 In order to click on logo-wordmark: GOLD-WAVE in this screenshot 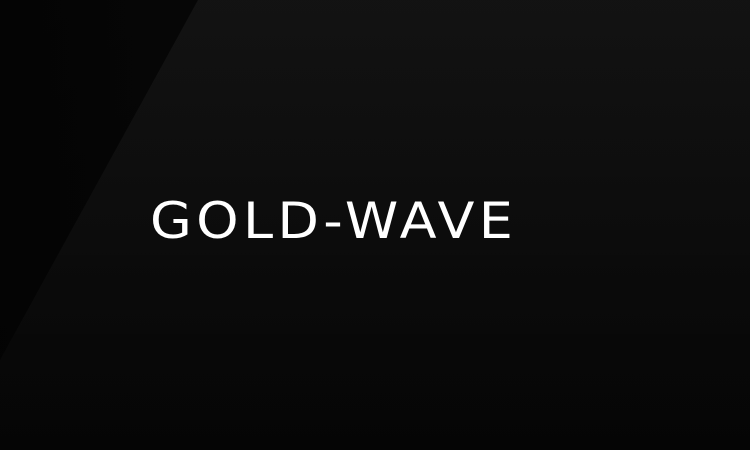, I will do `click(334, 221)`.